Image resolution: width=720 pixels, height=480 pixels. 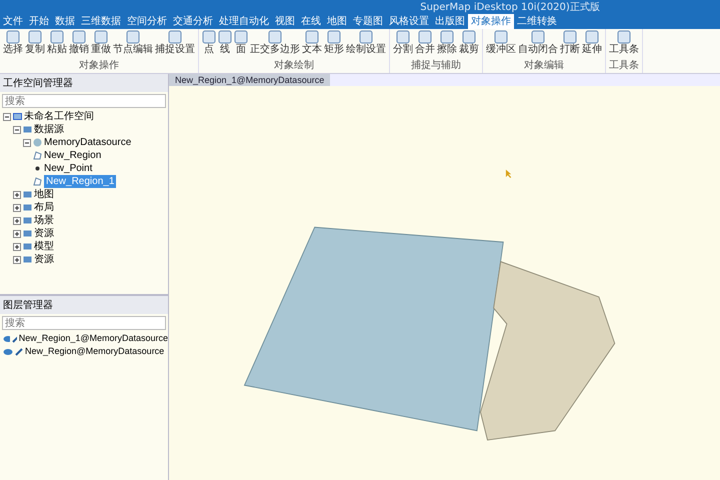 I want to click on tree-item: New_Region, so click(x=73, y=155).